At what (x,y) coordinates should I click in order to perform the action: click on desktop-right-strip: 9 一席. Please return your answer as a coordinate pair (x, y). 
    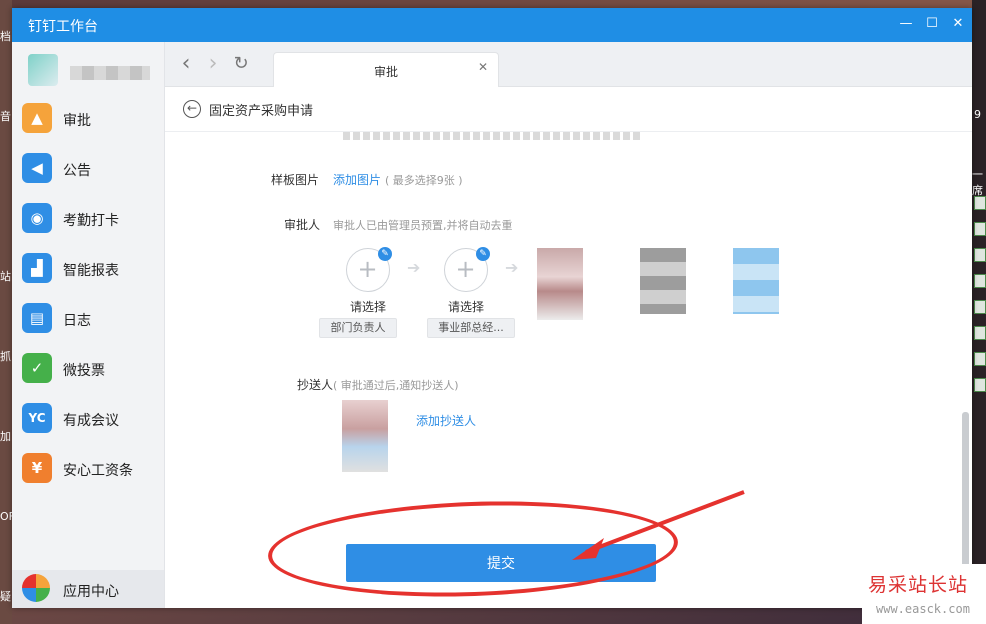
    Looking at the image, I should click on (979, 312).